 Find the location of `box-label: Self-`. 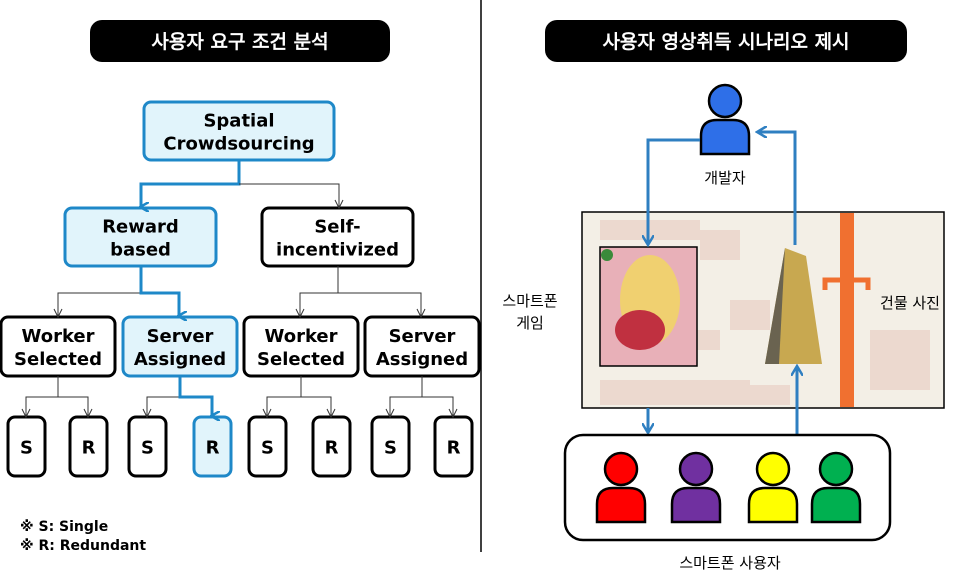

box-label: Self- is located at coordinates (337, 227).